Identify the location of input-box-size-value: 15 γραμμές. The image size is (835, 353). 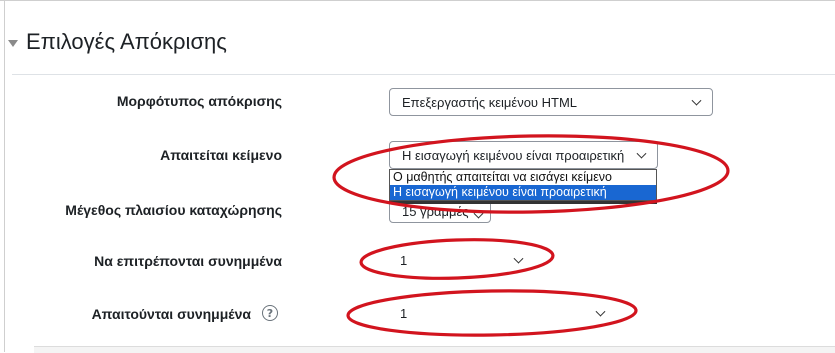
(435, 211).